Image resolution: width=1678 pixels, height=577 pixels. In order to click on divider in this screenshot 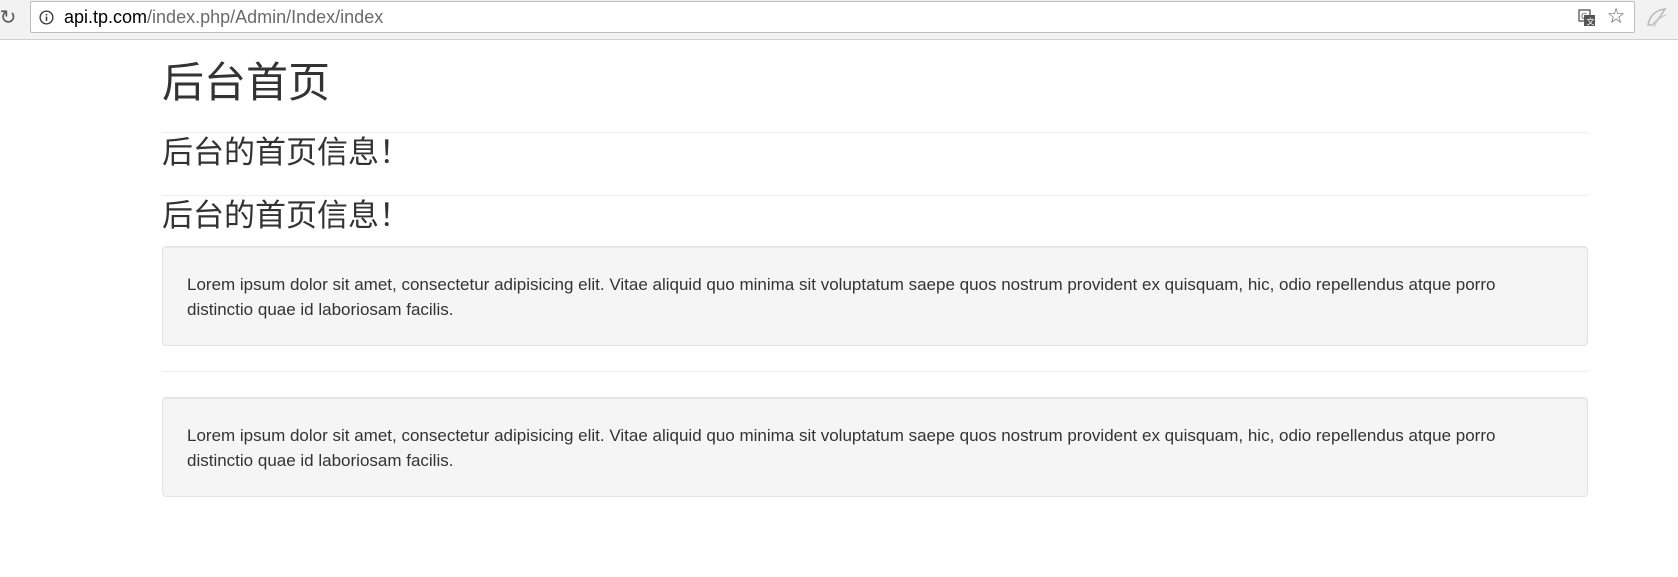, I will do `click(875, 371)`.